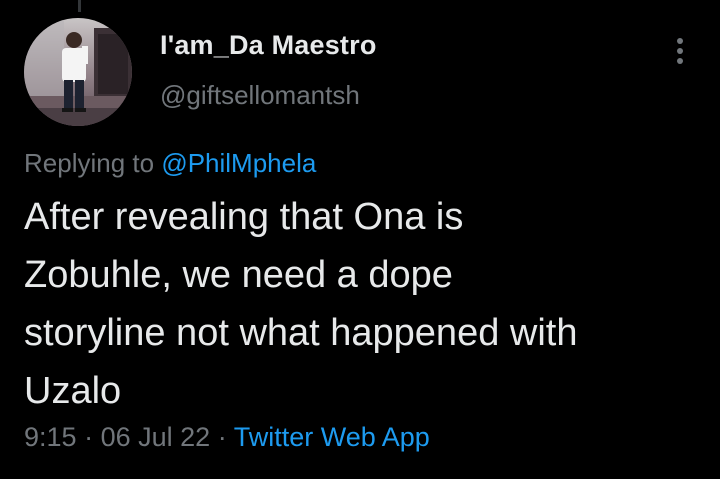 Image resolution: width=720 pixels, height=479 pixels. I want to click on tweet-text-line: After revealing that Ona is, so click(244, 217).